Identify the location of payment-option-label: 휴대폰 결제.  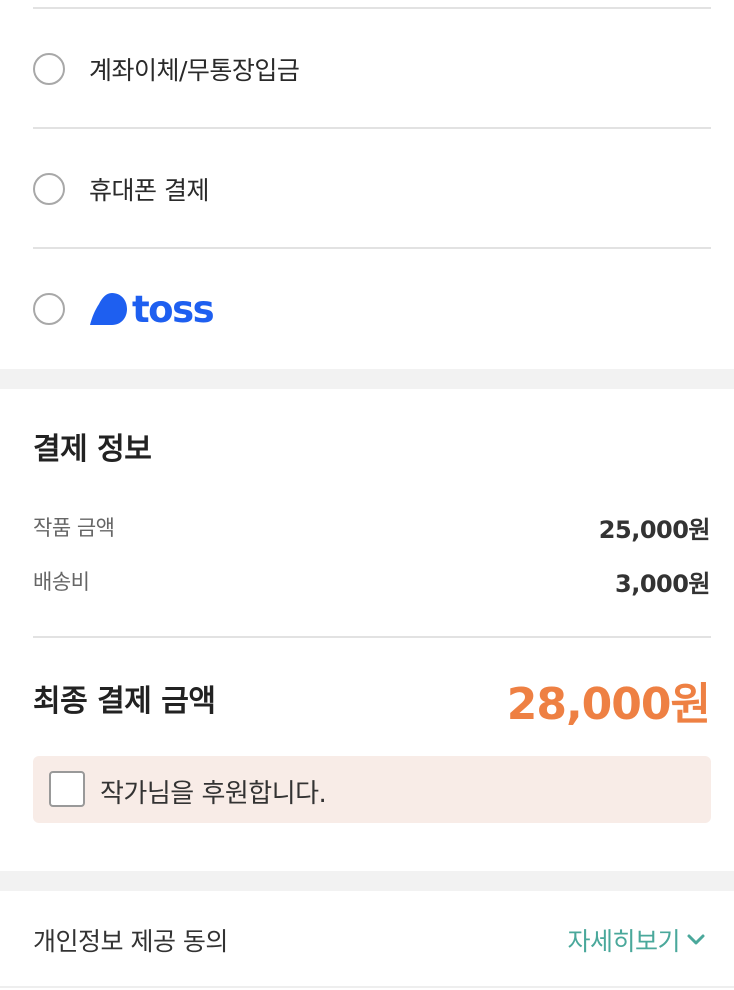
(149, 190).